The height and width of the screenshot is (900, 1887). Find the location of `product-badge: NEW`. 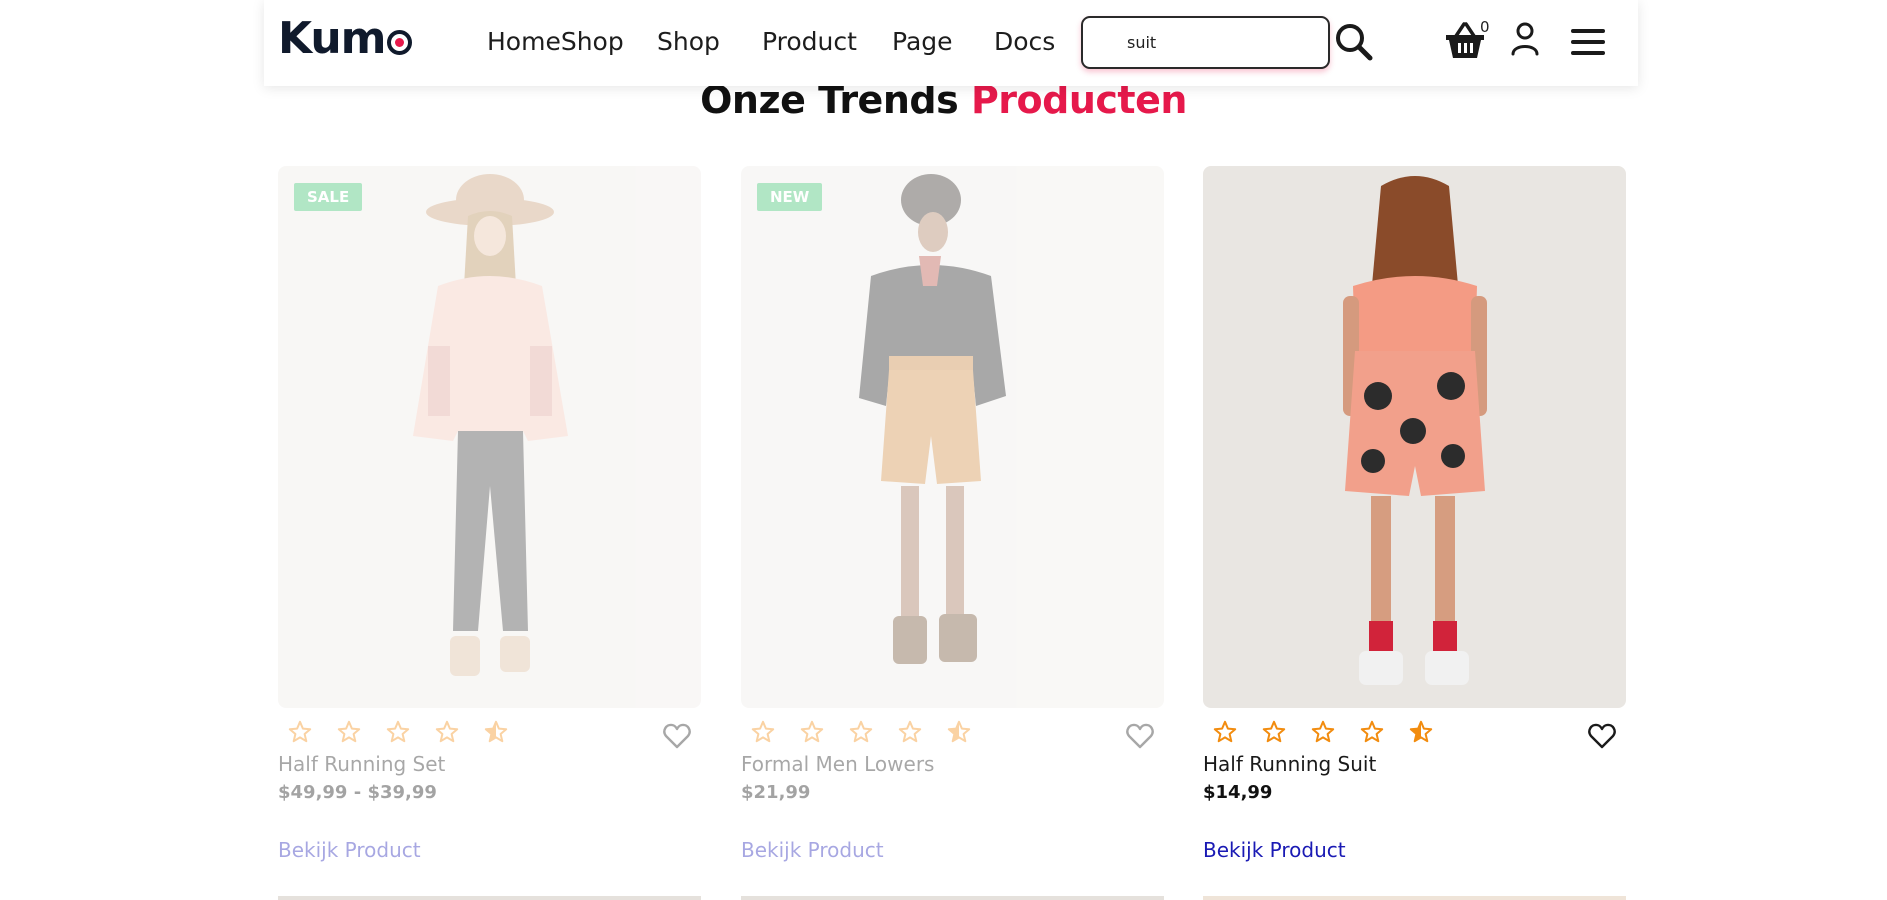

product-badge: NEW is located at coordinates (790, 197).